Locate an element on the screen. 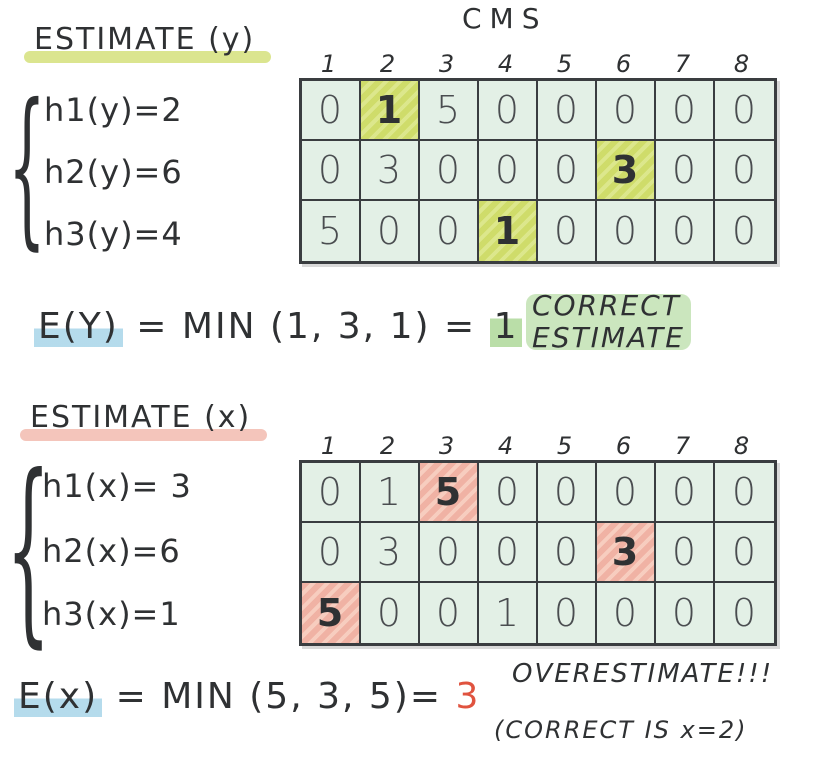 The height and width of the screenshot is (765, 830). x-hash-2: h2(x)=6 is located at coordinates (111, 551).